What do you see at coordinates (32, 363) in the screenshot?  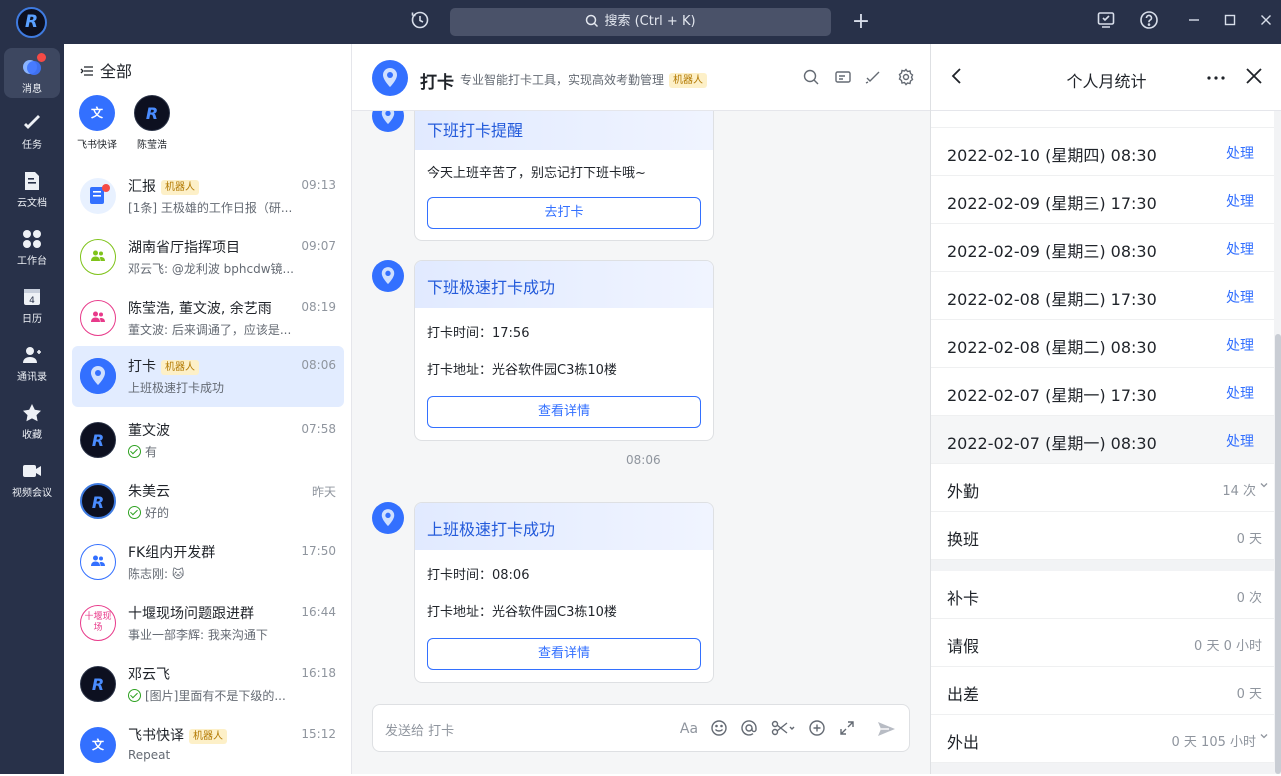 I see `nav-contacts: 通讯录` at bounding box center [32, 363].